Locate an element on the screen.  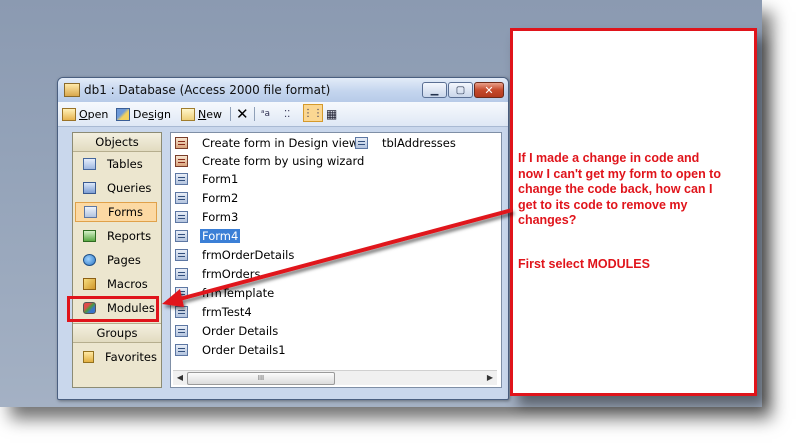
design-view-wizard-icon is located at coordinates (181, 143).